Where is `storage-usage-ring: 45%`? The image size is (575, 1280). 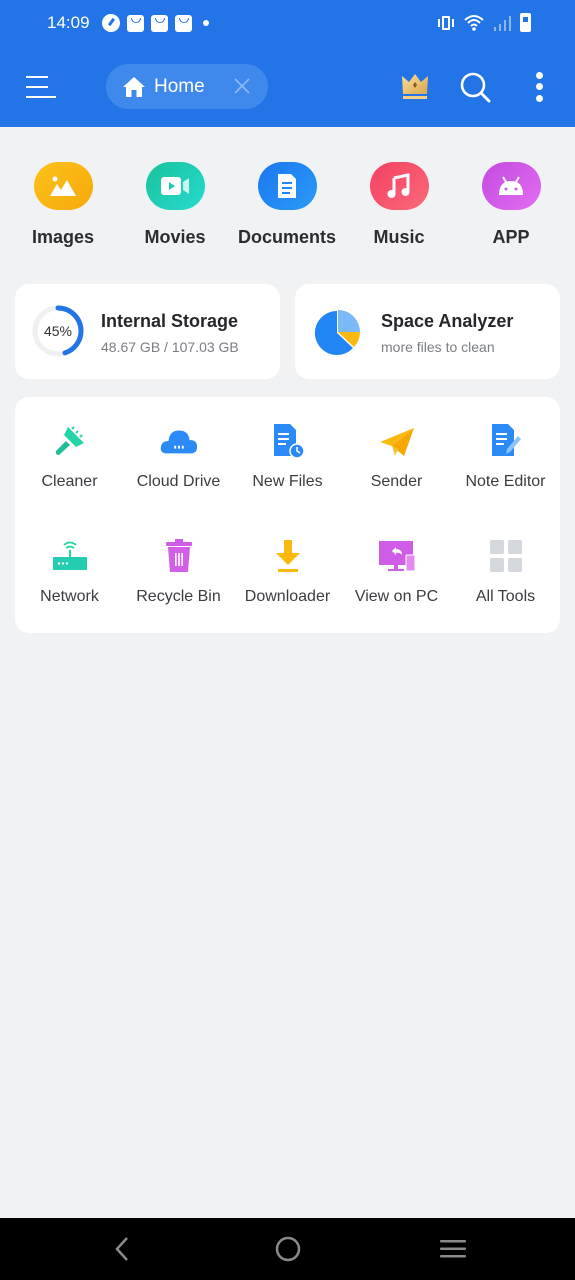 storage-usage-ring: 45% is located at coordinates (58, 331).